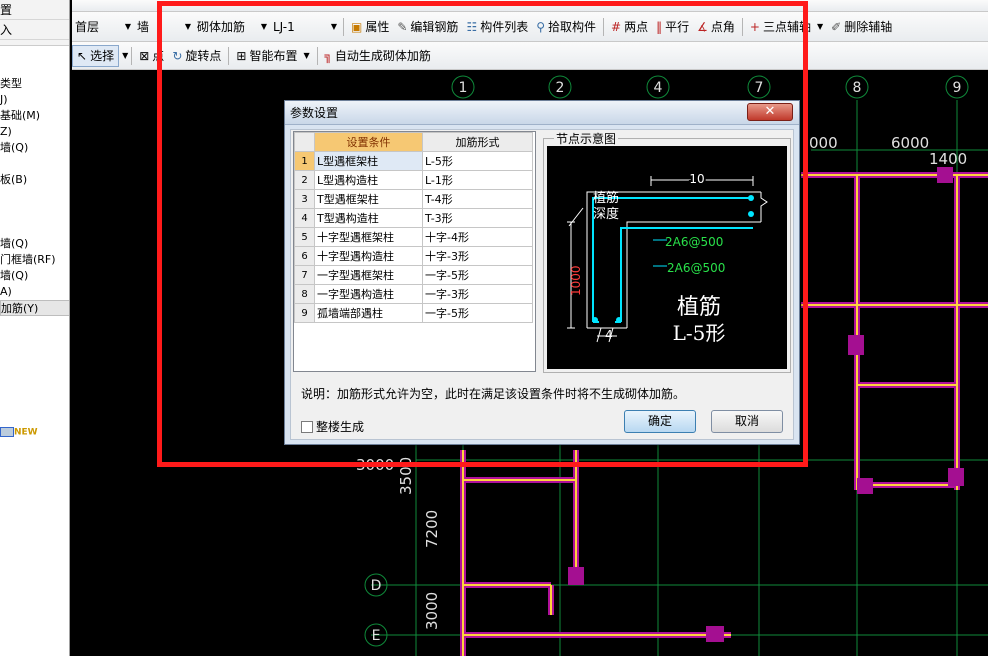 Image resolution: width=988 pixels, height=656 pixels. Describe the element at coordinates (34, 180) in the screenshot. I see `list-item: 板(B)` at that location.